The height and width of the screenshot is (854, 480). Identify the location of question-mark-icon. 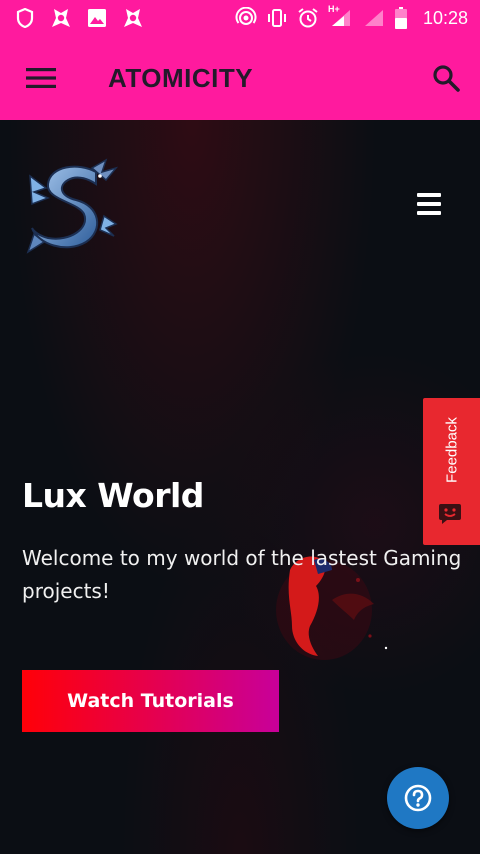
(418, 798).